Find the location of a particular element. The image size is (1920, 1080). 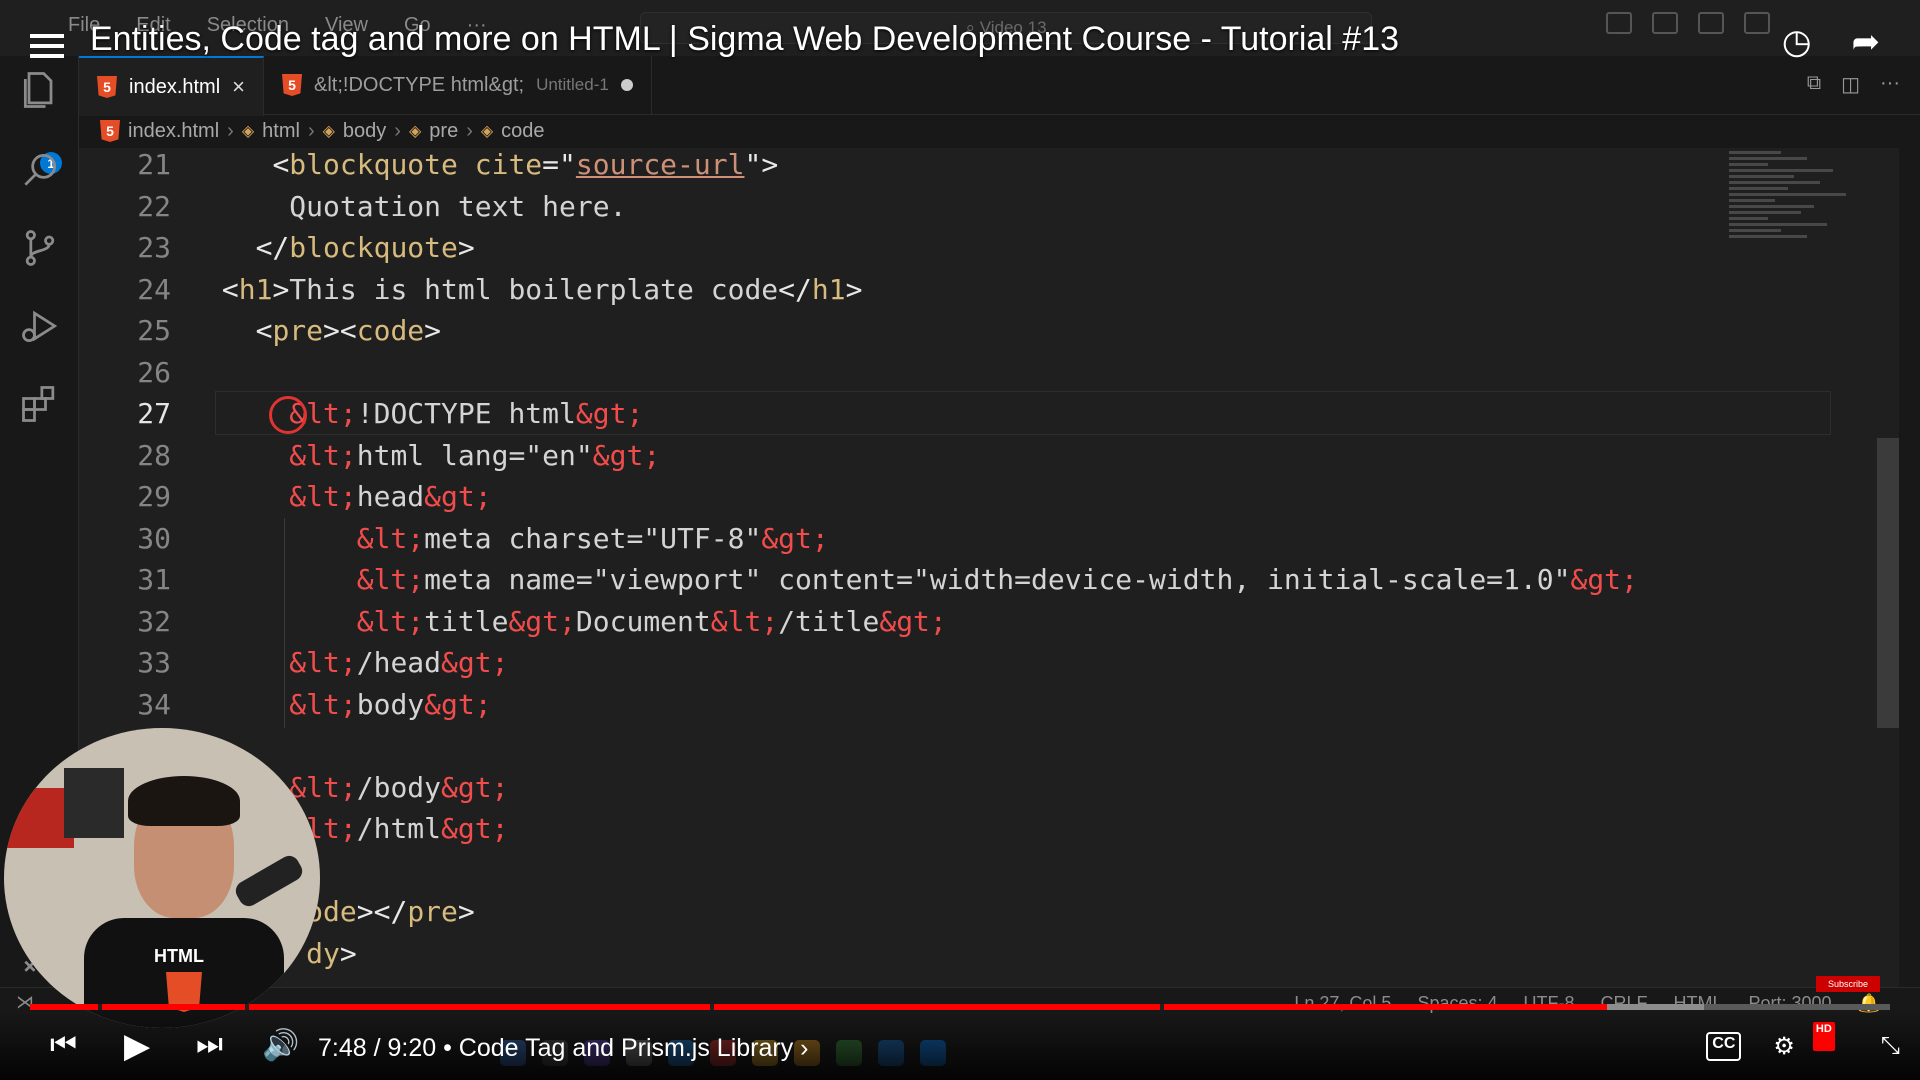

customize-layout-icon is located at coordinates (1757, 23).